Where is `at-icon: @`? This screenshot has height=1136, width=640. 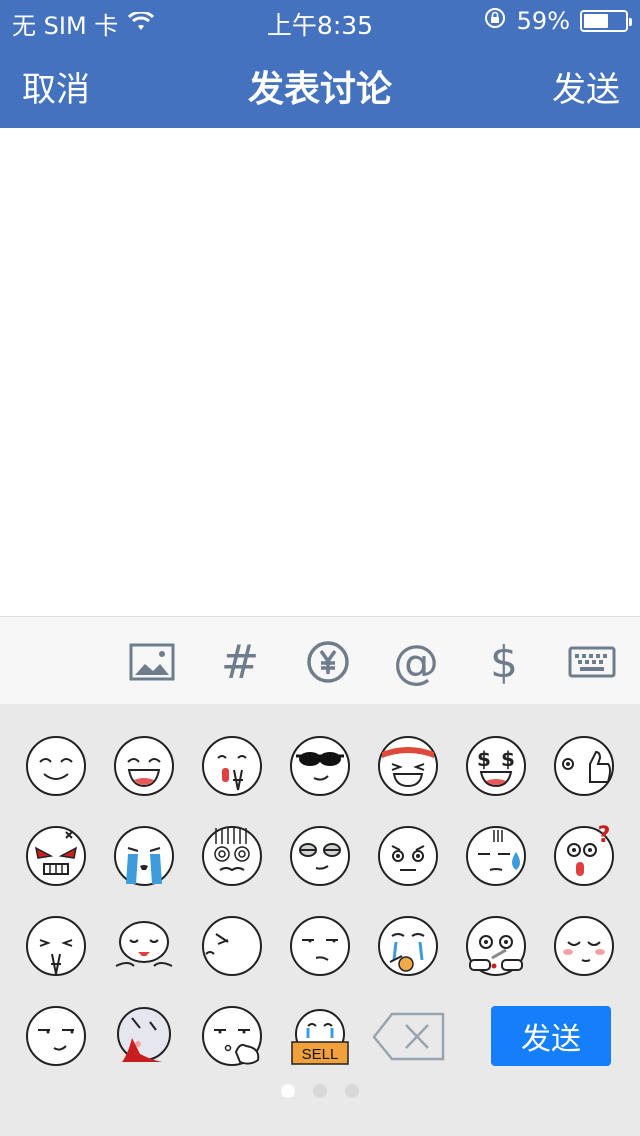 at-icon: @ is located at coordinates (416, 662).